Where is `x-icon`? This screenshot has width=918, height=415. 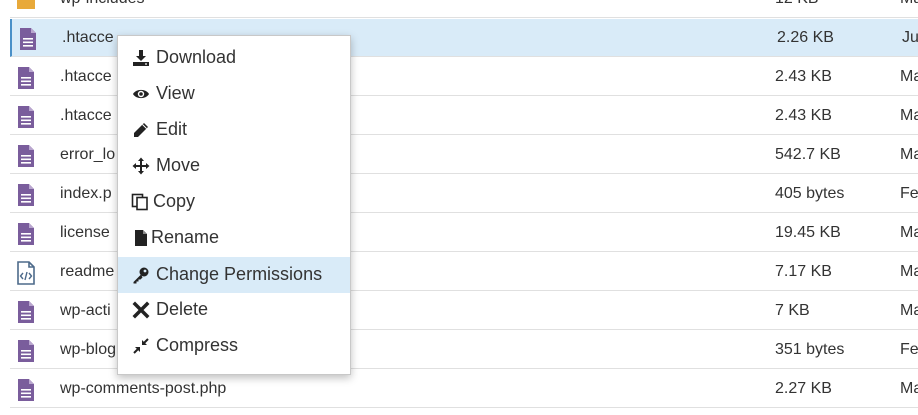 x-icon is located at coordinates (141, 310).